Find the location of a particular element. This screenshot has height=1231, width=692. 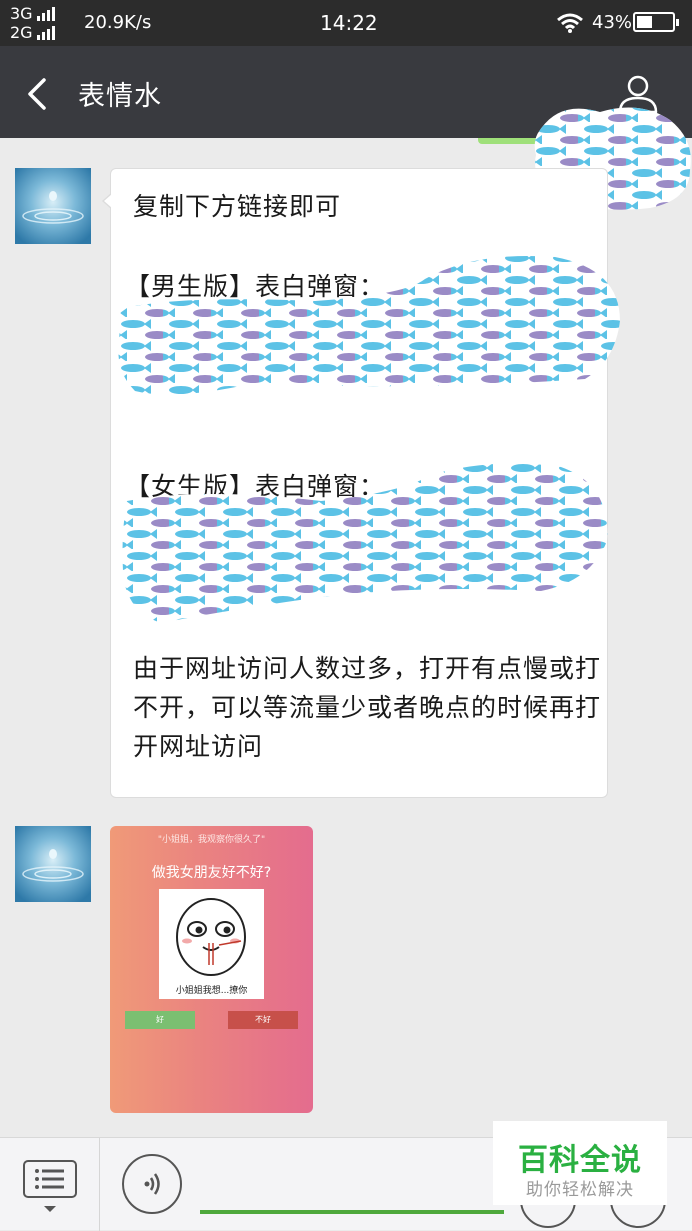

meme-picture: 小姐姐我想...撩你 is located at coordinates (211, 944).